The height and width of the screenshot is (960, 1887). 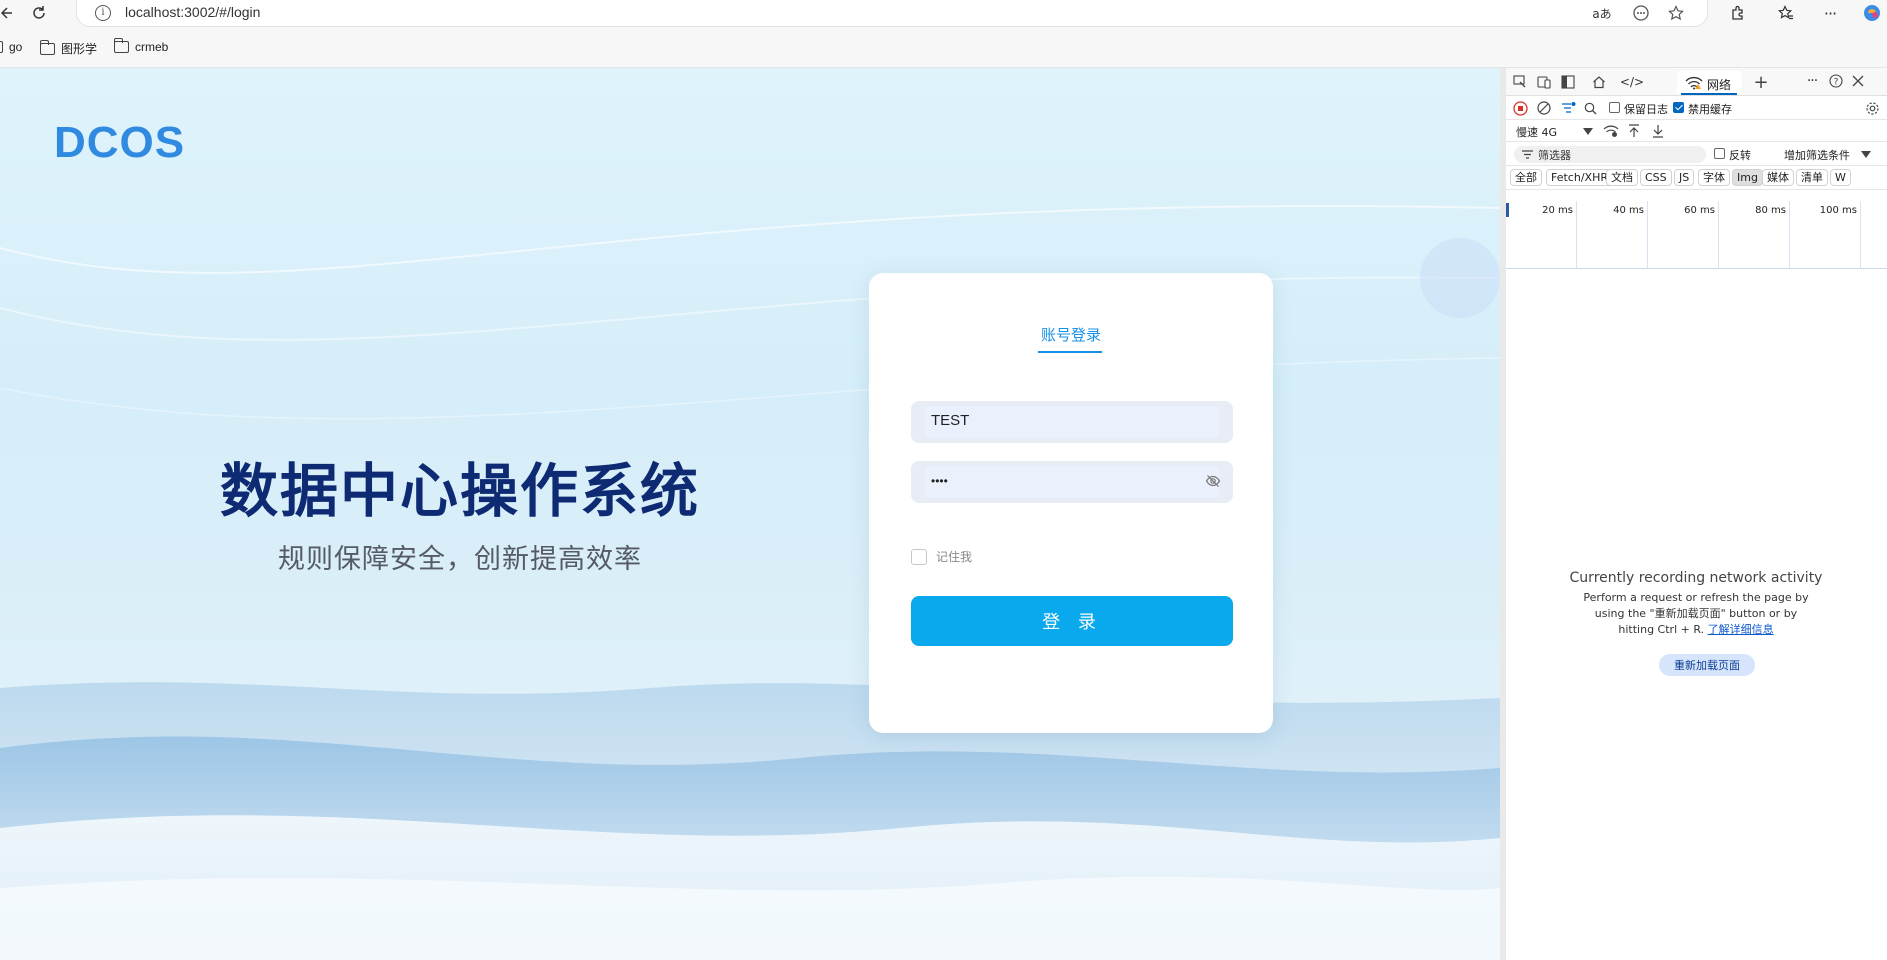 I want to click on password-value: ••••, so click(x=939, y=481).